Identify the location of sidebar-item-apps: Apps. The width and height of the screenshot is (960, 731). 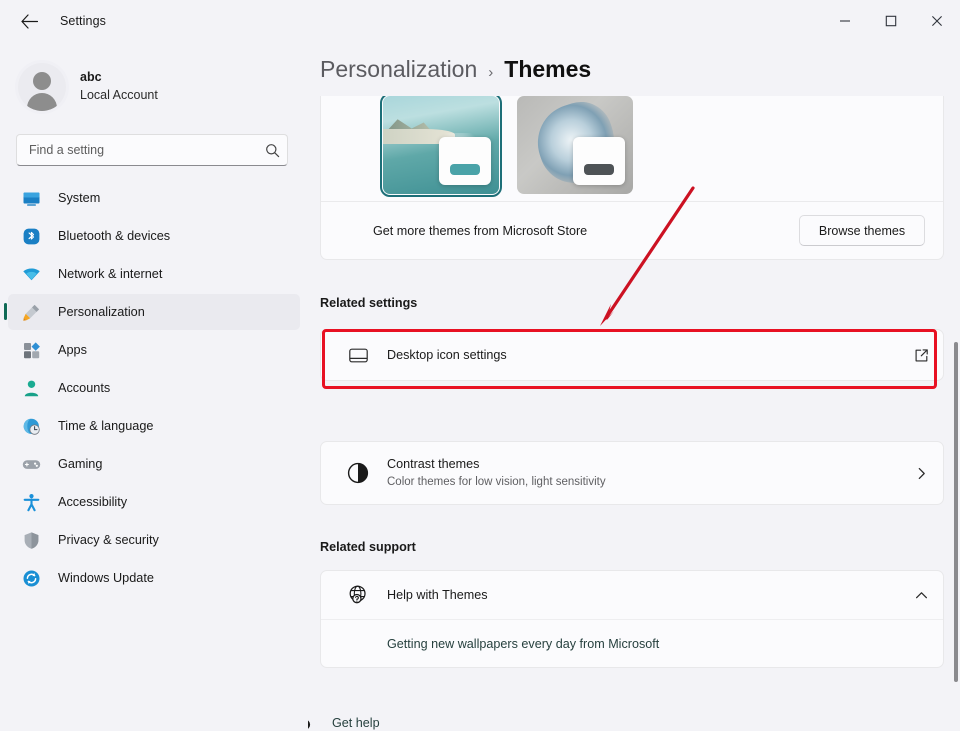
(154, 350).